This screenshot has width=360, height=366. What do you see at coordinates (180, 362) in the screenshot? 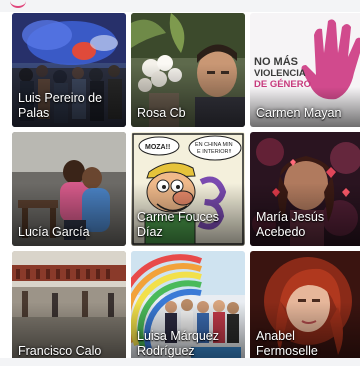
I see `bottom-strip` at bounding box center [180, 362].